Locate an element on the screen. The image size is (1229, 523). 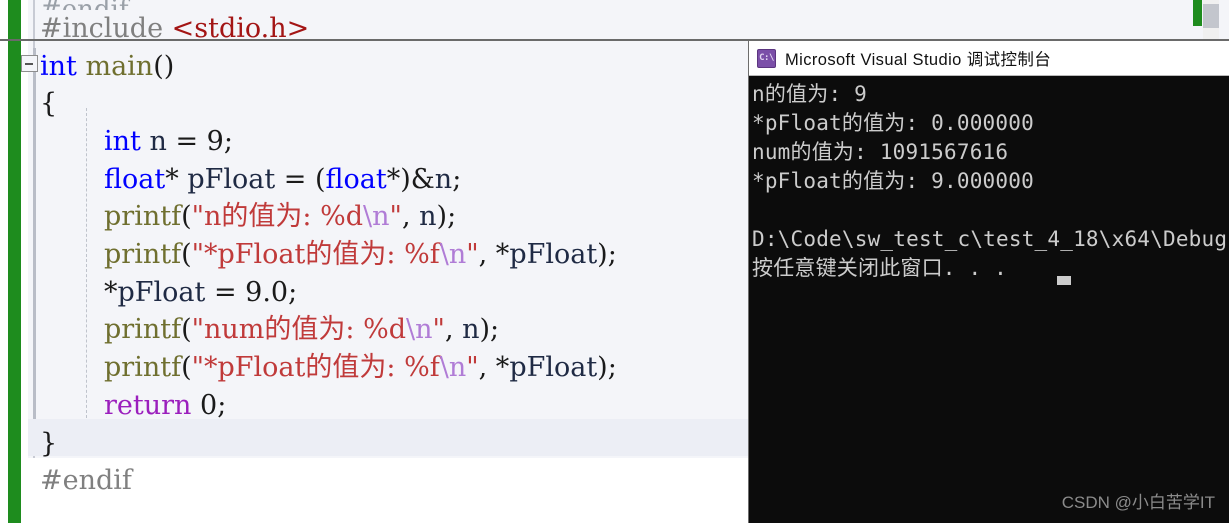
console-output-line: D:\Code\sw_test_c\test_4_18\x64\Debug is located at coordinates (990, 239).